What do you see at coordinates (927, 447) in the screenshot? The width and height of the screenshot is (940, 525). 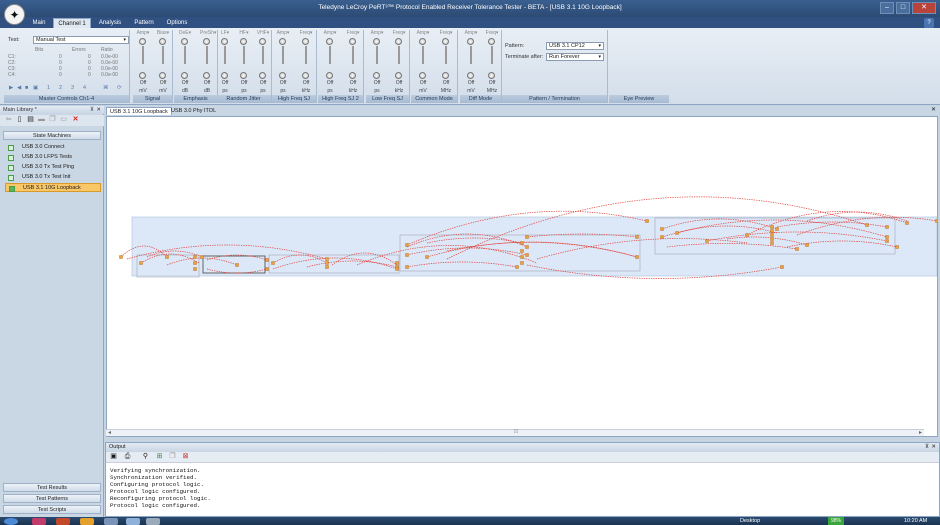 I see `output-pin-icon: ⊼` at bounding box center [927, 447].